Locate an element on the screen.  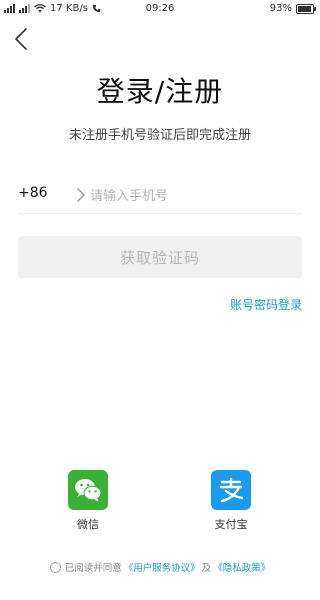
alipay-icon is located at coordinates (231, 490).